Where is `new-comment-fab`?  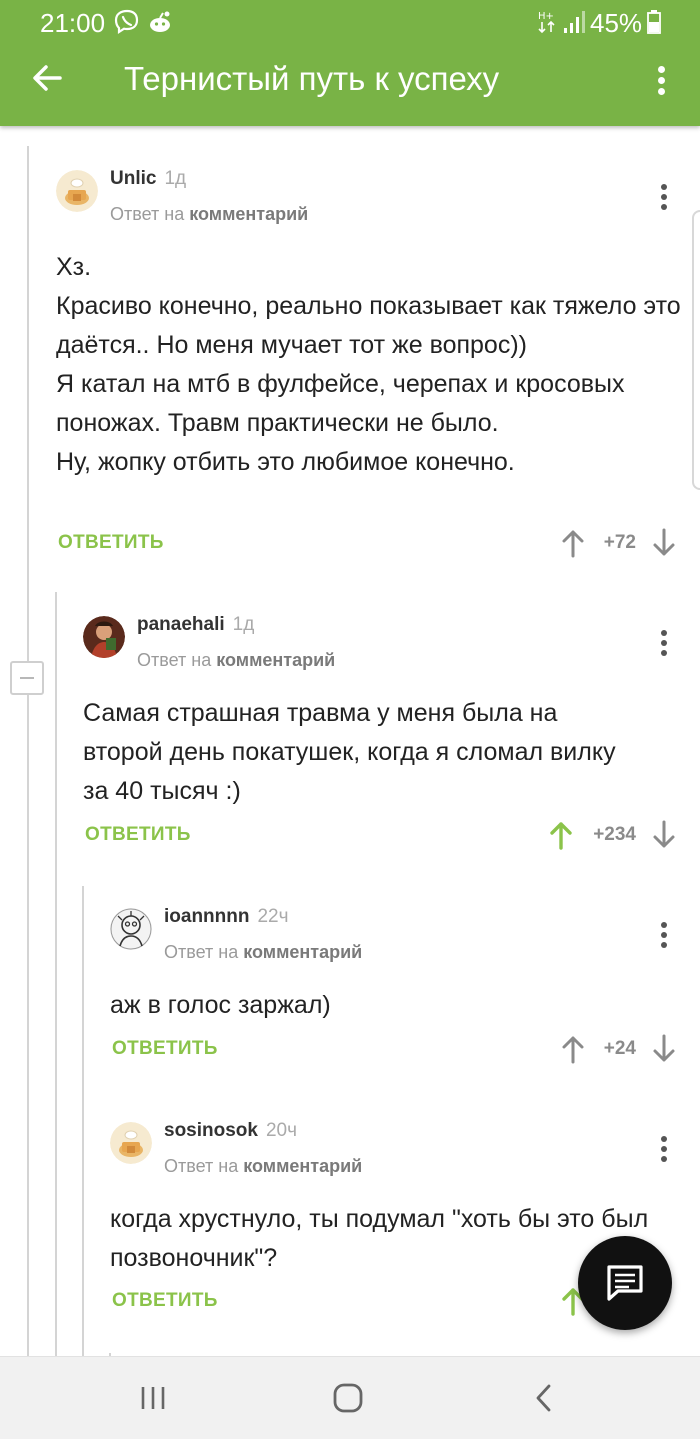 new-comment-fab is located at coordinates (625, 1283).